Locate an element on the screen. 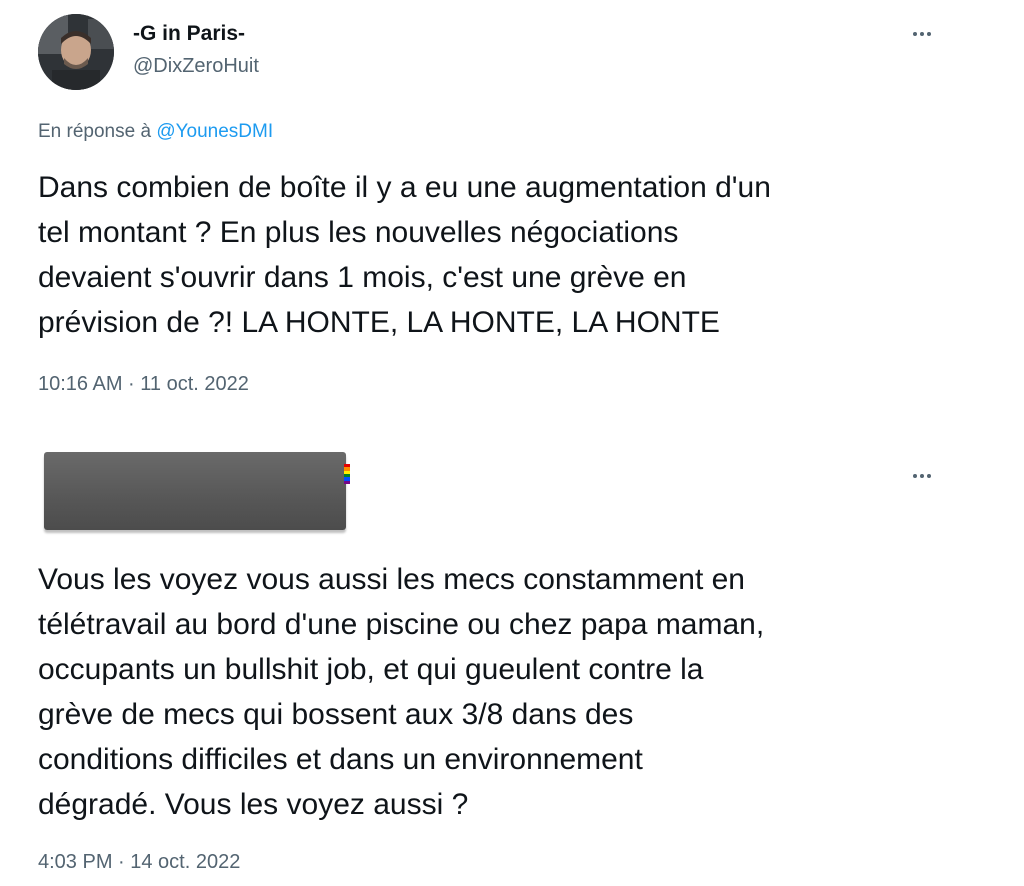 The width and height of the screenshot is (1024, 886). reply-prefix: En réponse à is located at coordinates (97, 131).